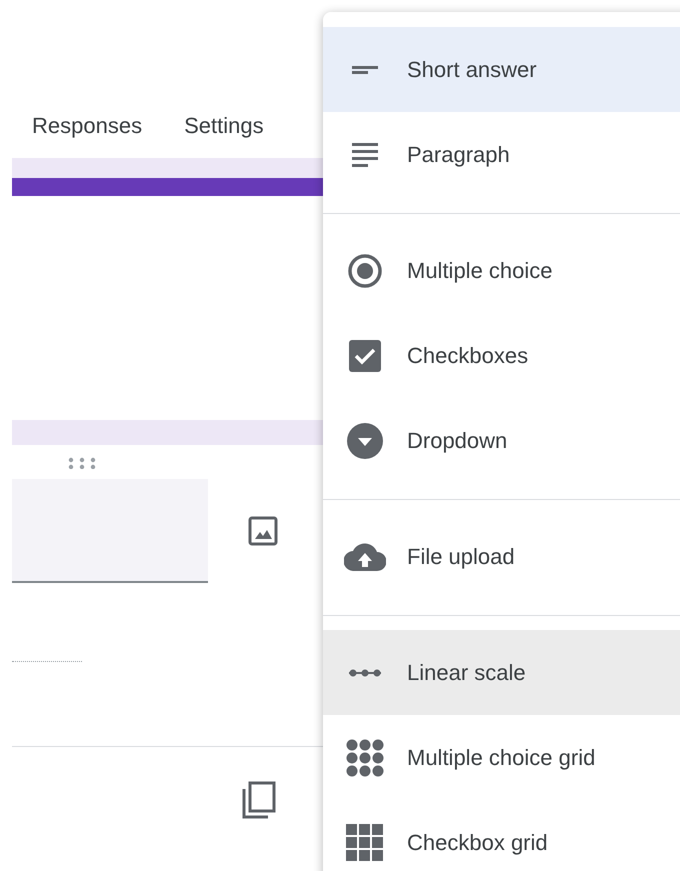 The height and width of the screenshot is (871, 680). Describe the element at coordinates (365, 356) in the screenshot. I see `checkbox-icon` at that location.